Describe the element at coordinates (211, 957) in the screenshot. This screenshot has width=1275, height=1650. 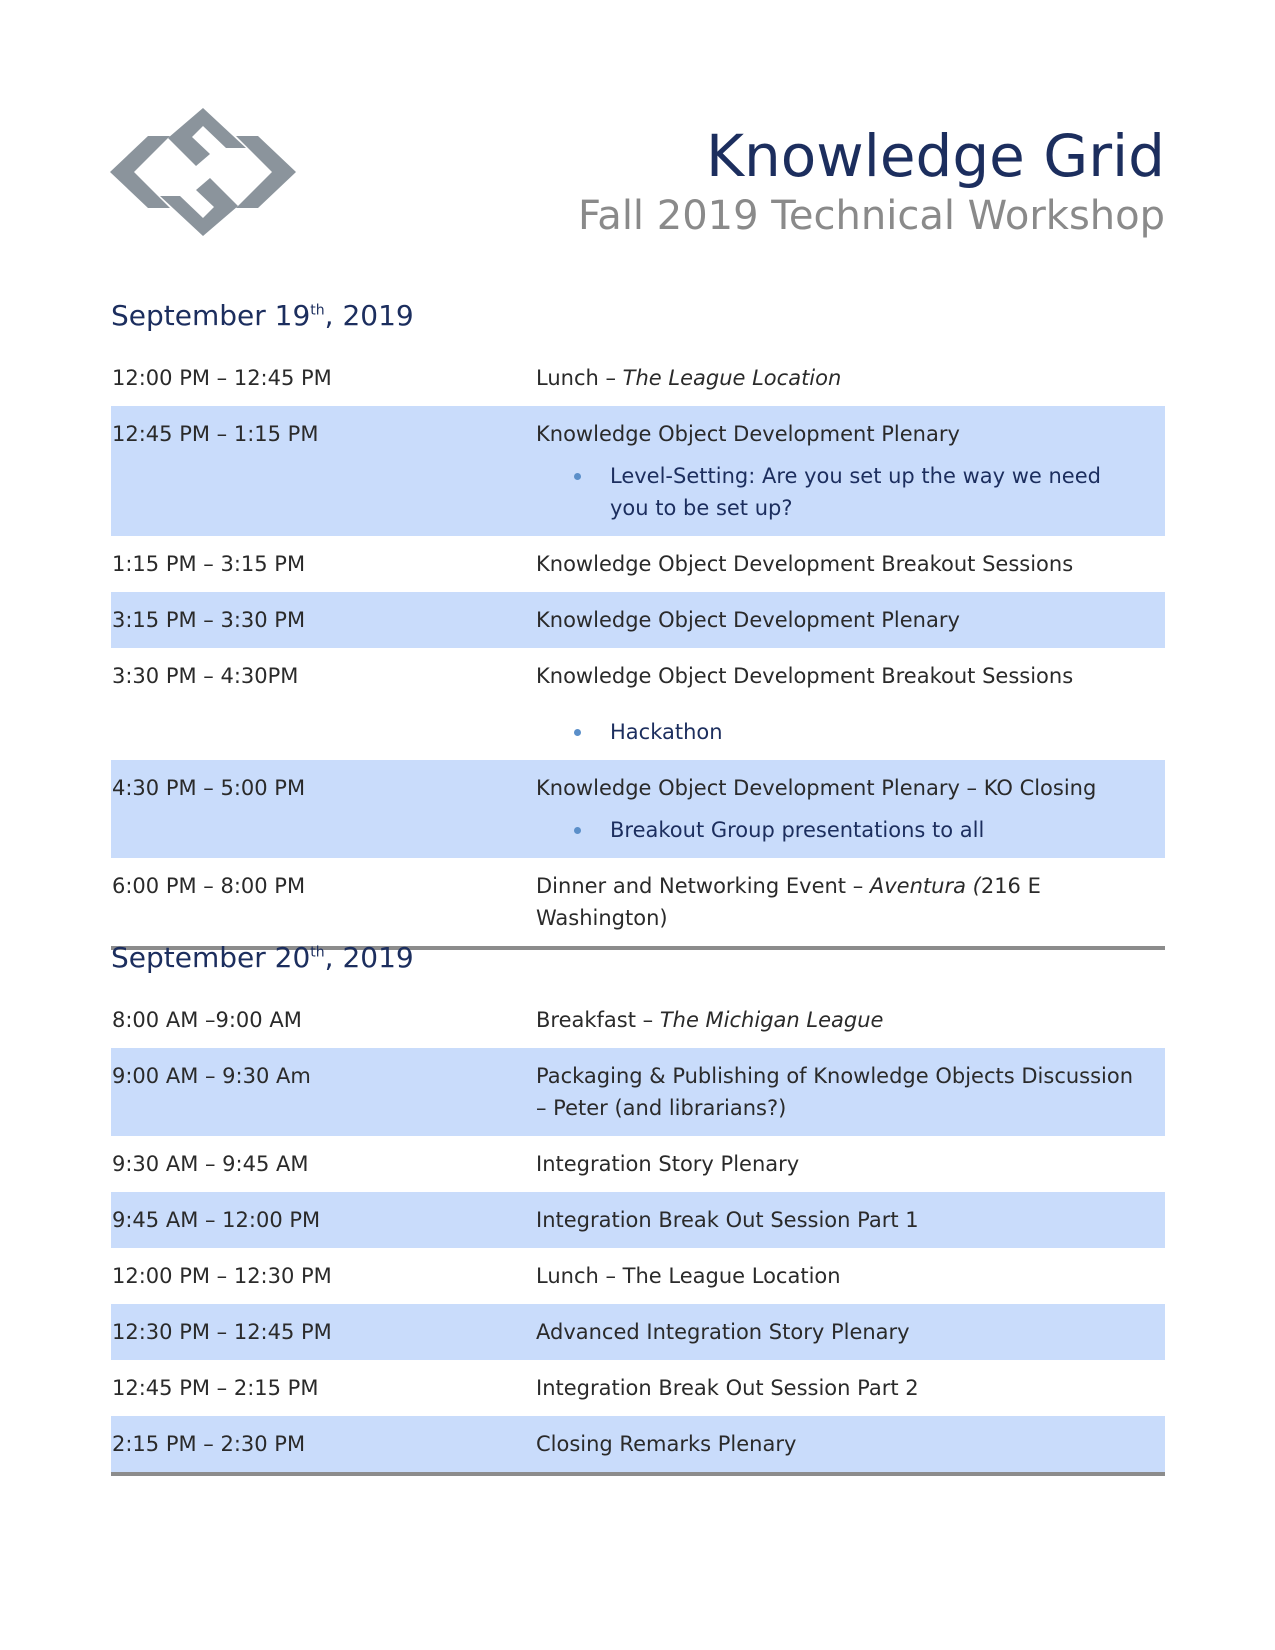
I see `day-heading-date: September 20` at that location.